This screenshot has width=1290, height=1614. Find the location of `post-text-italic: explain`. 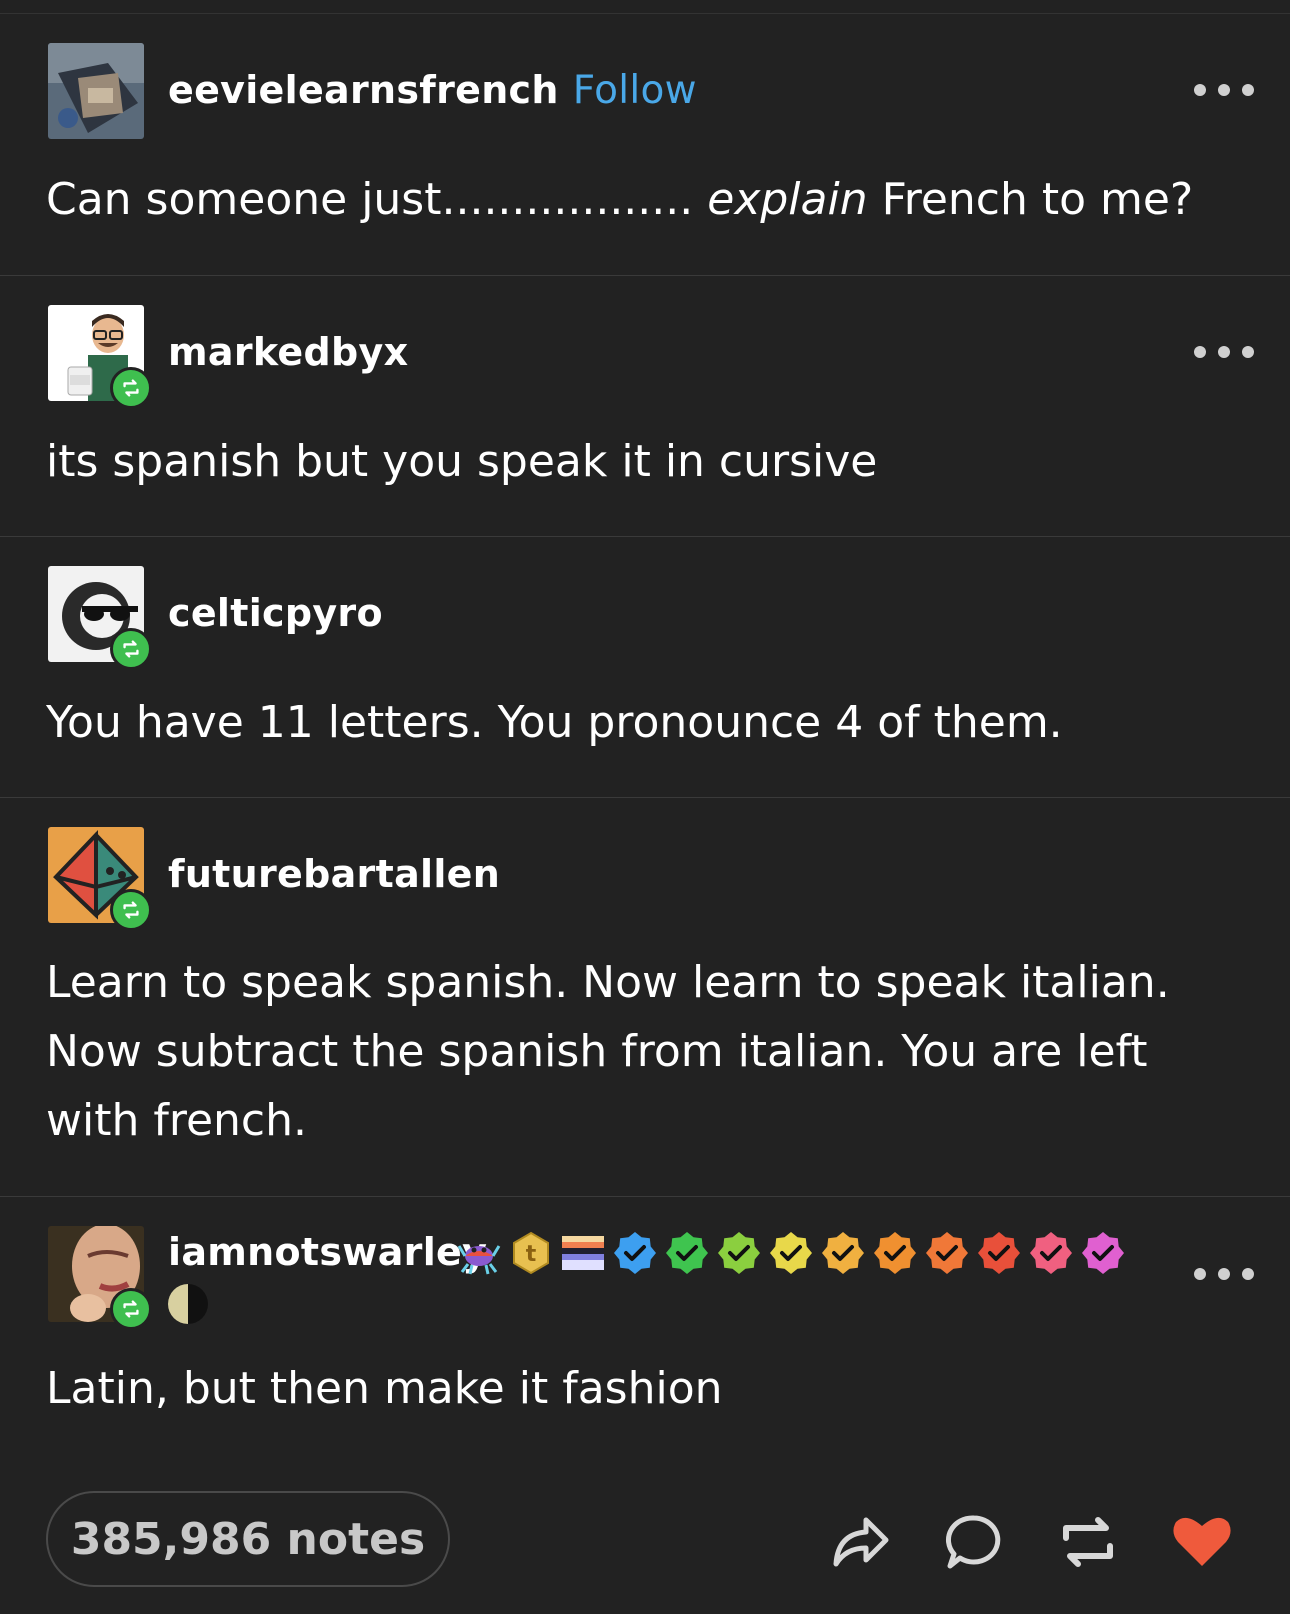

post-text-italic: explain is located at coordinates (787, 199).